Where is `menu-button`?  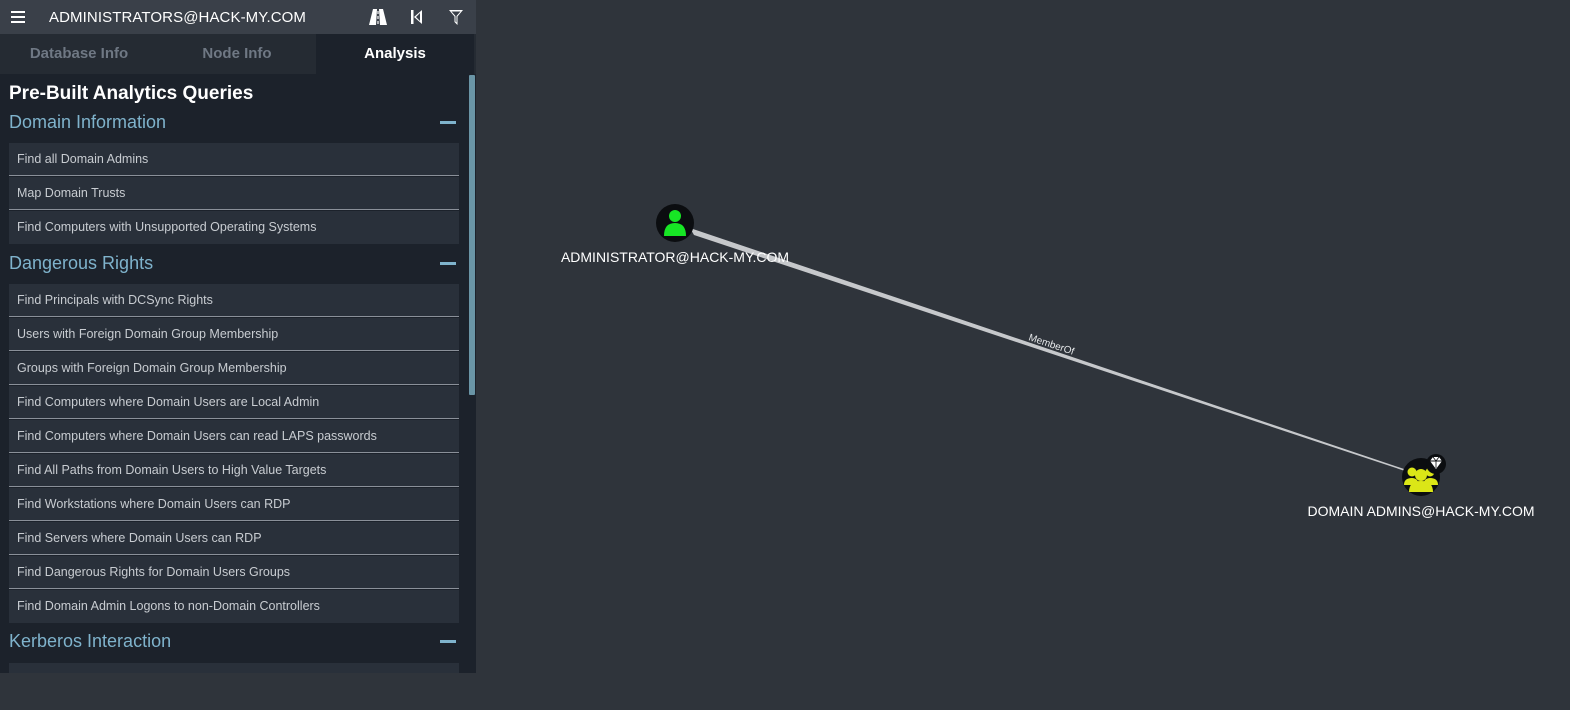 menu-button is located at coordinates (18, 17).